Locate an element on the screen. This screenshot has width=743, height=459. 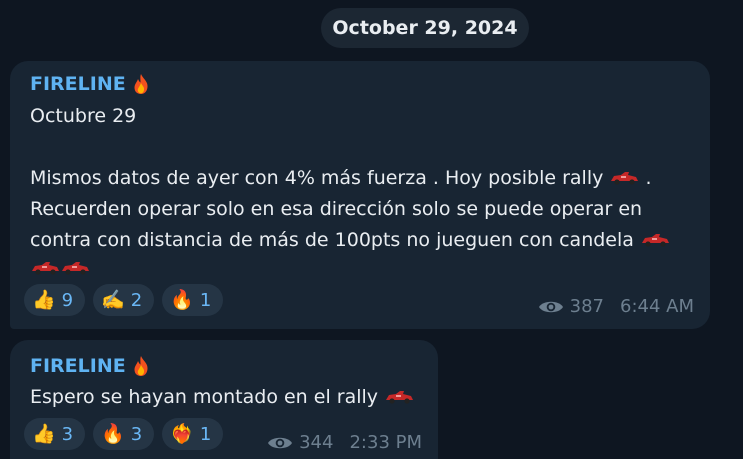
message-line: Espero se hayan montado en el rally is located at coordinates (222, 397).